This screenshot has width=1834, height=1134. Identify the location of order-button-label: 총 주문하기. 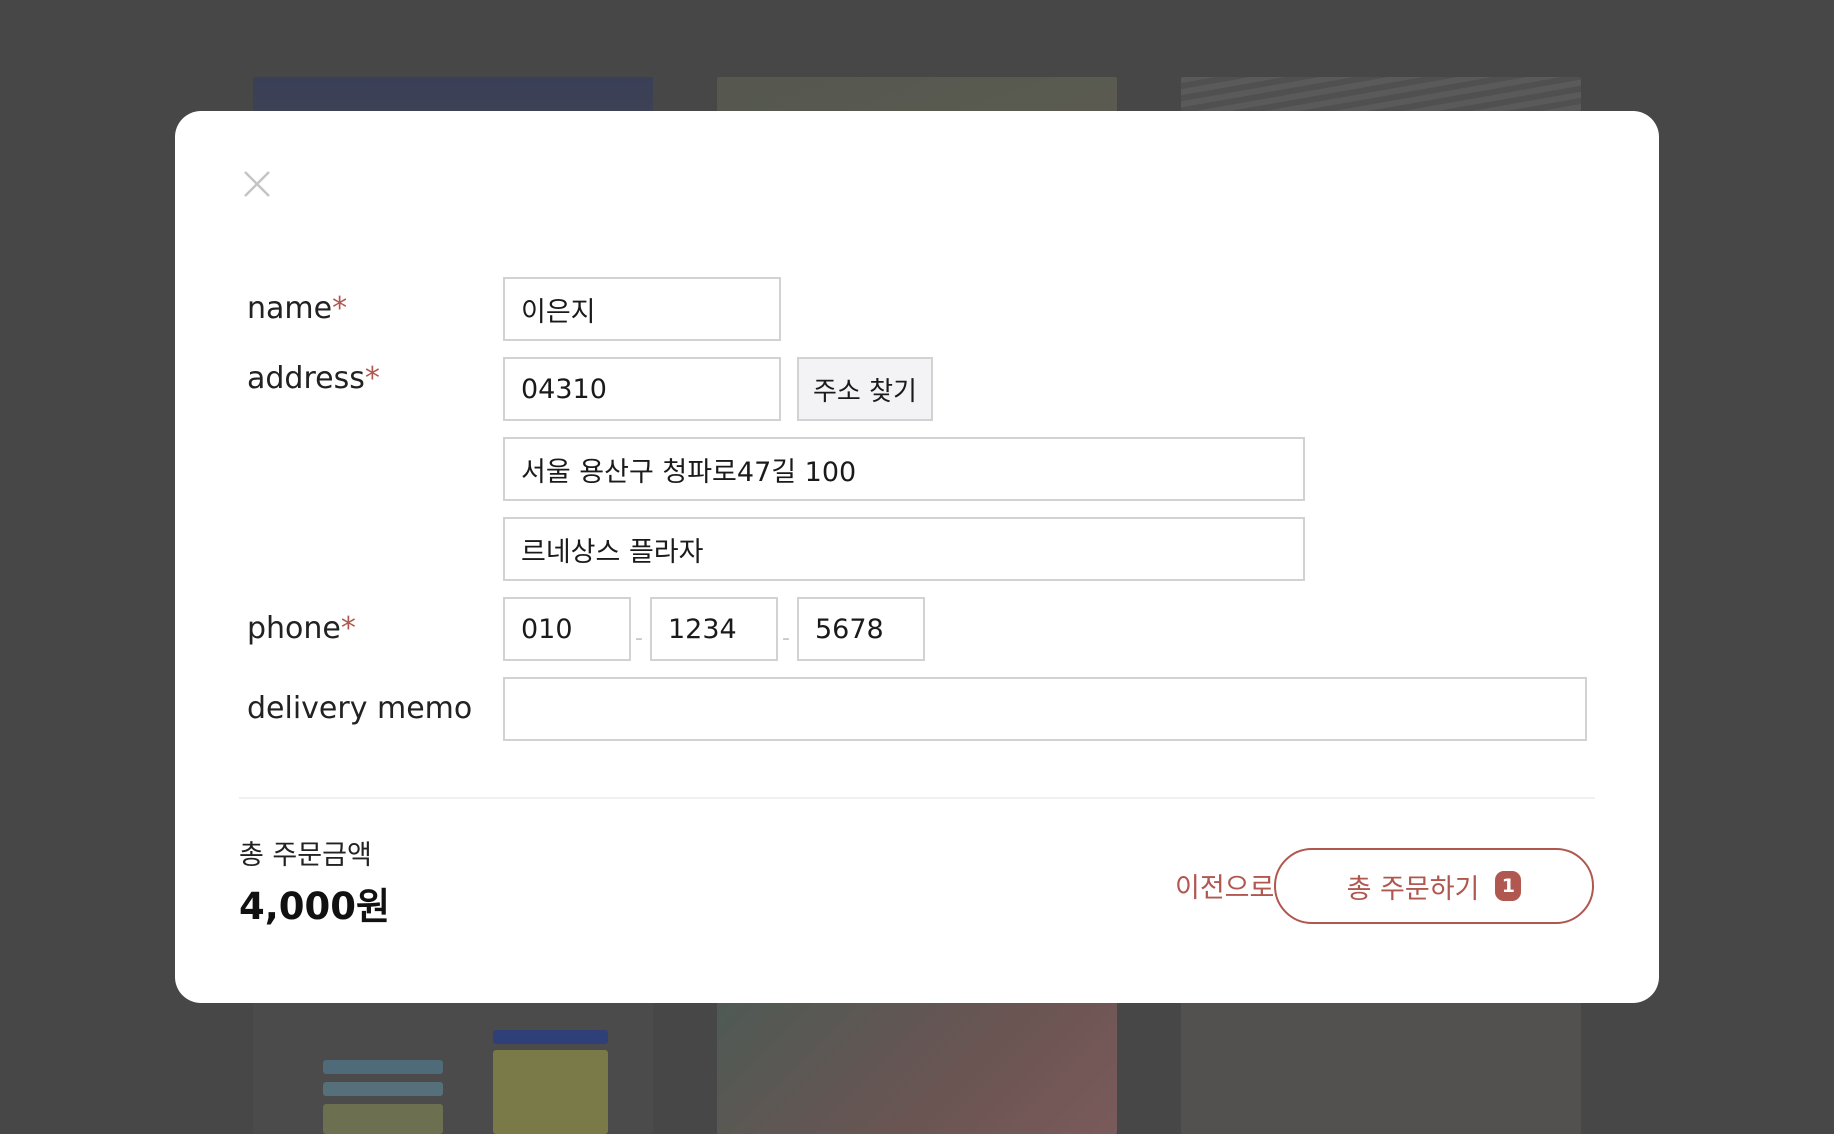
(1413, 889).